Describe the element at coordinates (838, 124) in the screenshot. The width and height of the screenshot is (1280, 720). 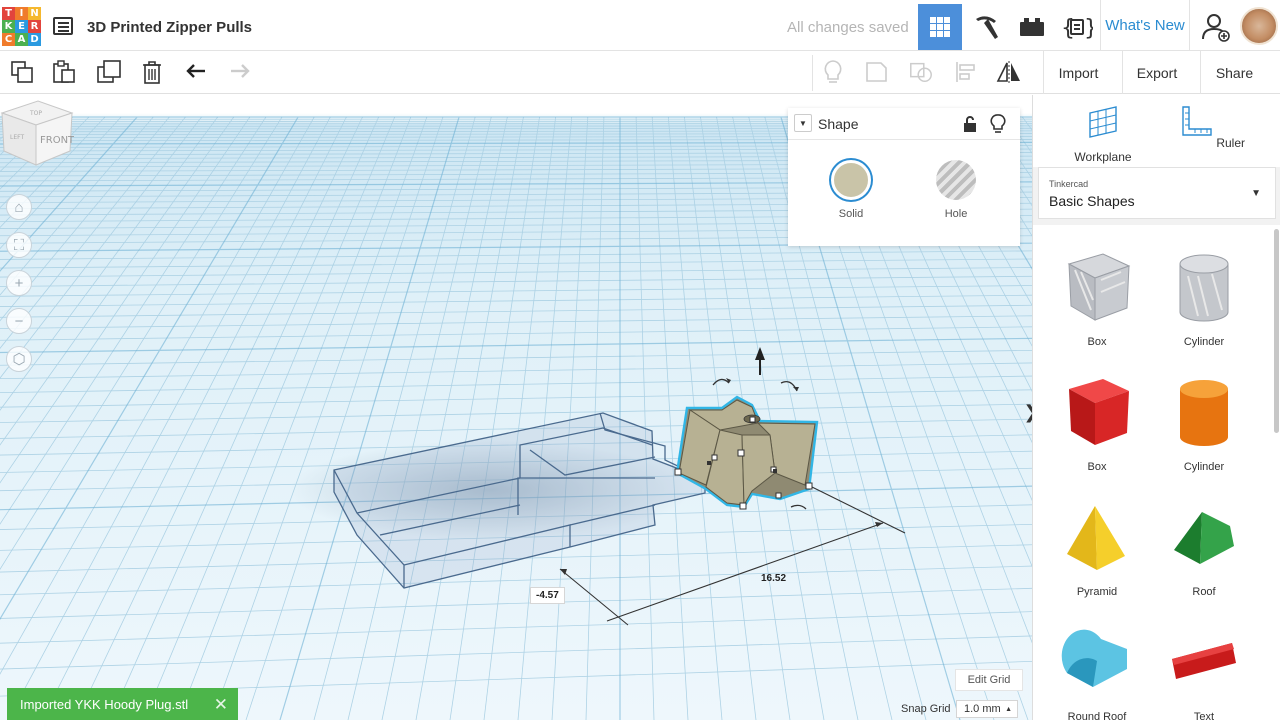
I see `inspector-title: Shape` at that location.